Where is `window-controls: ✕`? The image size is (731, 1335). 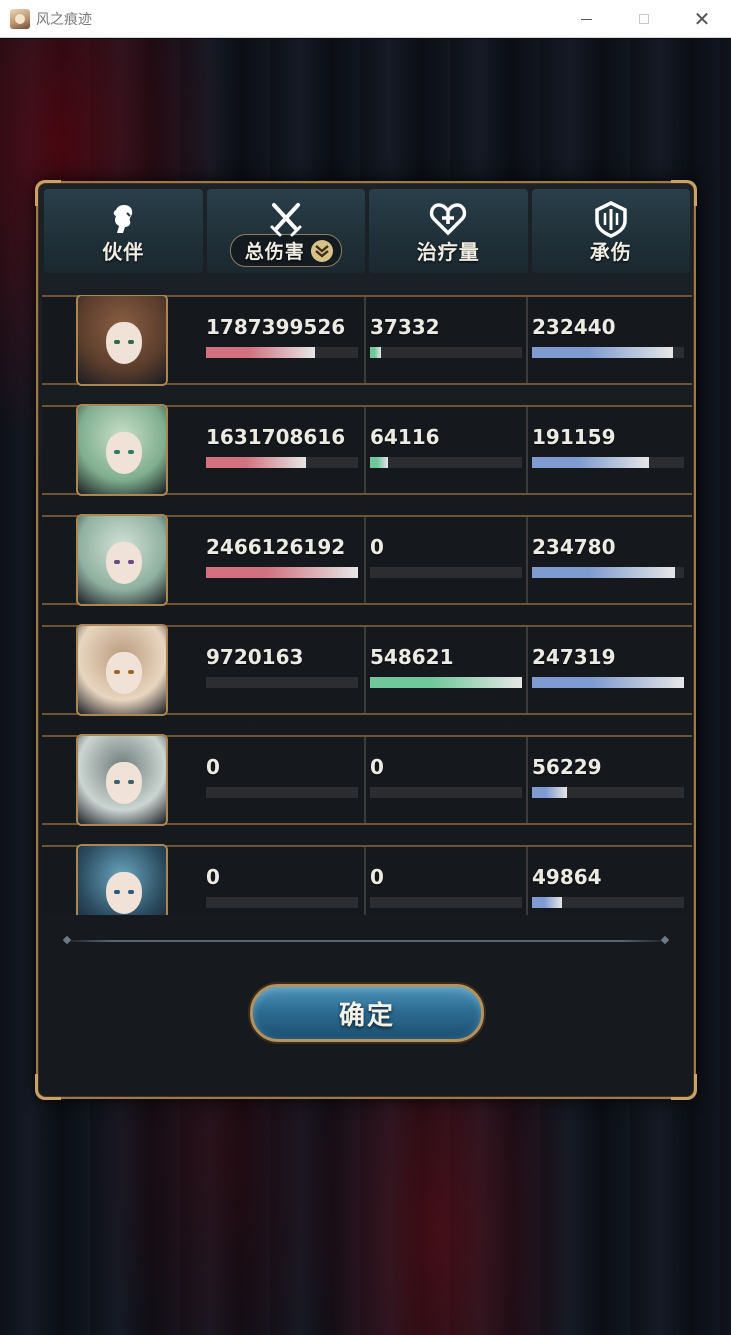 window-controls: ✕ is located at coordinates (644, 19).